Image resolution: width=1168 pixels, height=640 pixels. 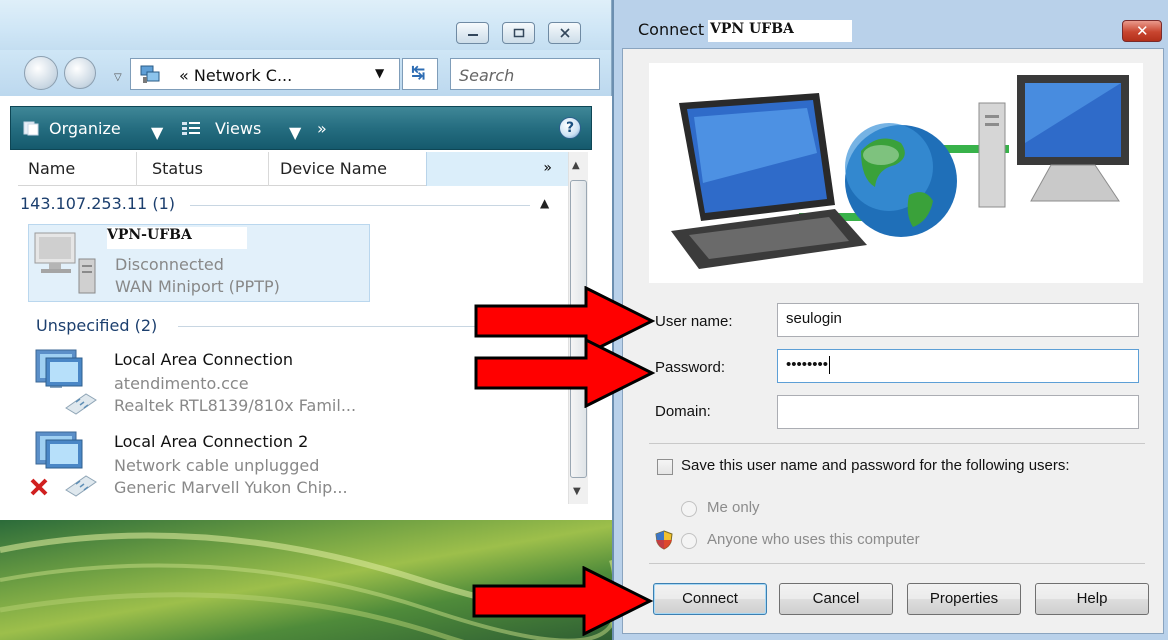 I want to click on domain-label: Domain:, so click(x=683, y=411).